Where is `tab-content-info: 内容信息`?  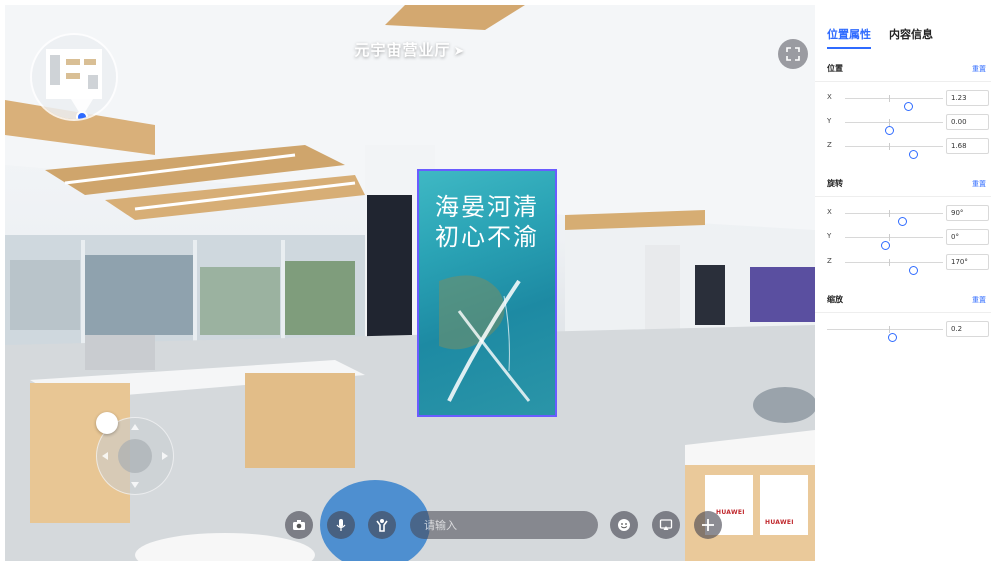
tab-content-info: 内容信息 is located at coordinates (911, 37).